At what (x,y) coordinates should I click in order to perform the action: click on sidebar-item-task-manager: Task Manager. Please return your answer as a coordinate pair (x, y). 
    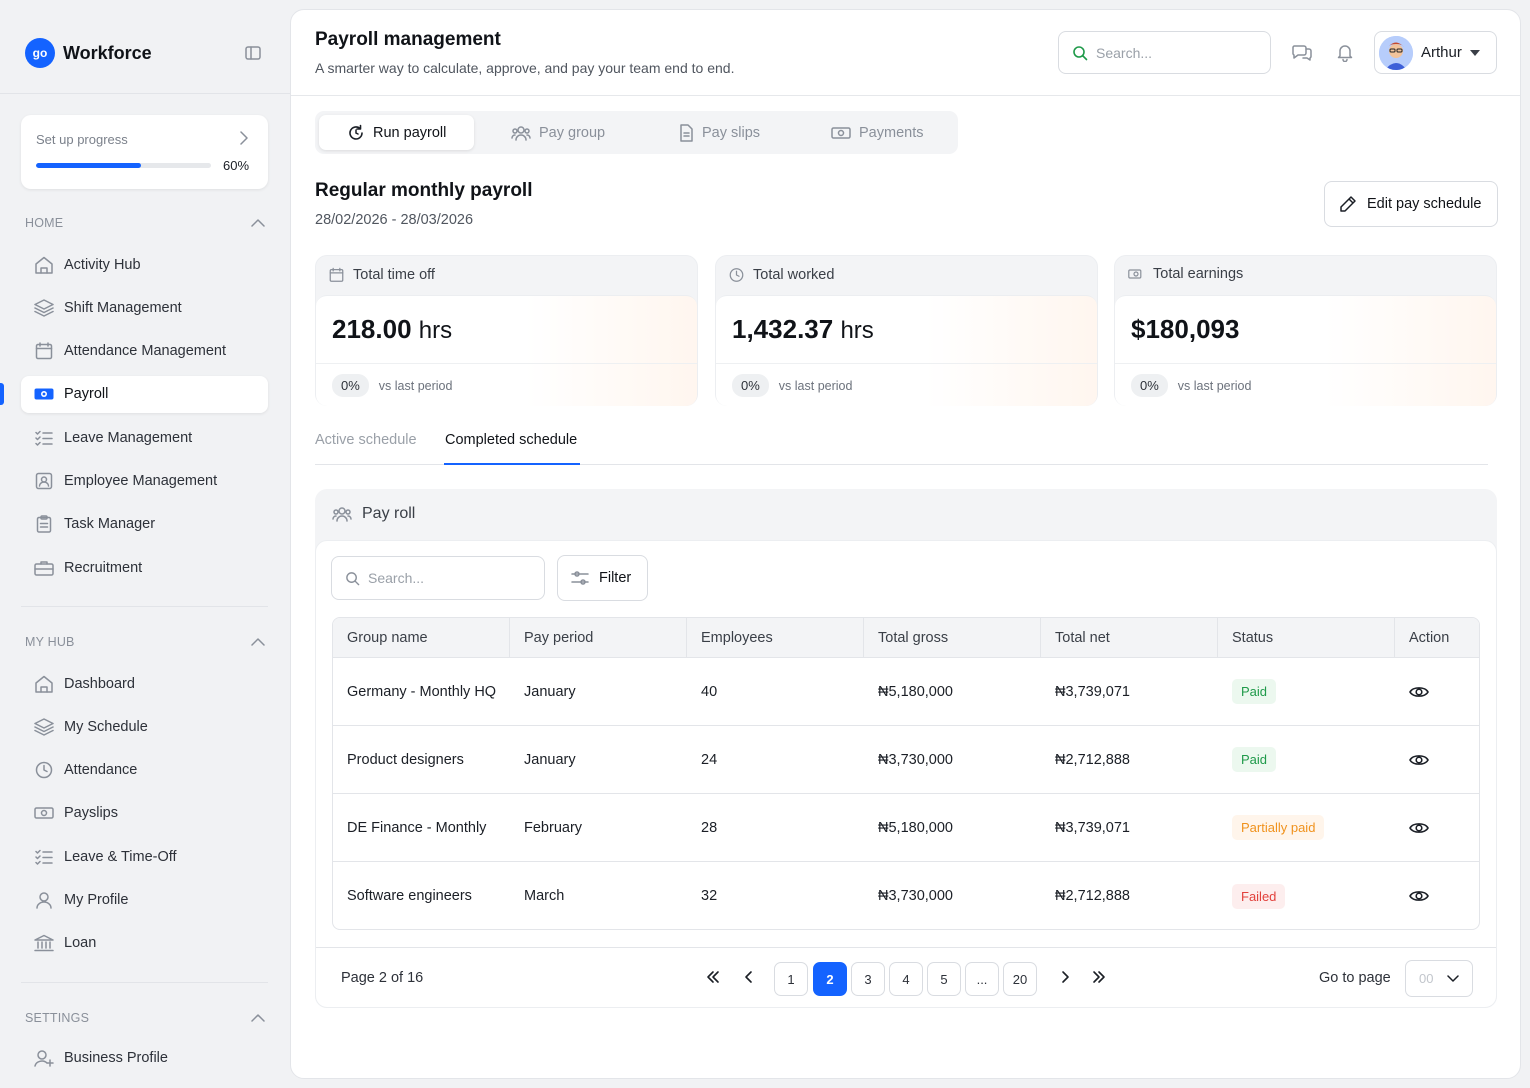
    Looking at the image, I should click on (144, 524).